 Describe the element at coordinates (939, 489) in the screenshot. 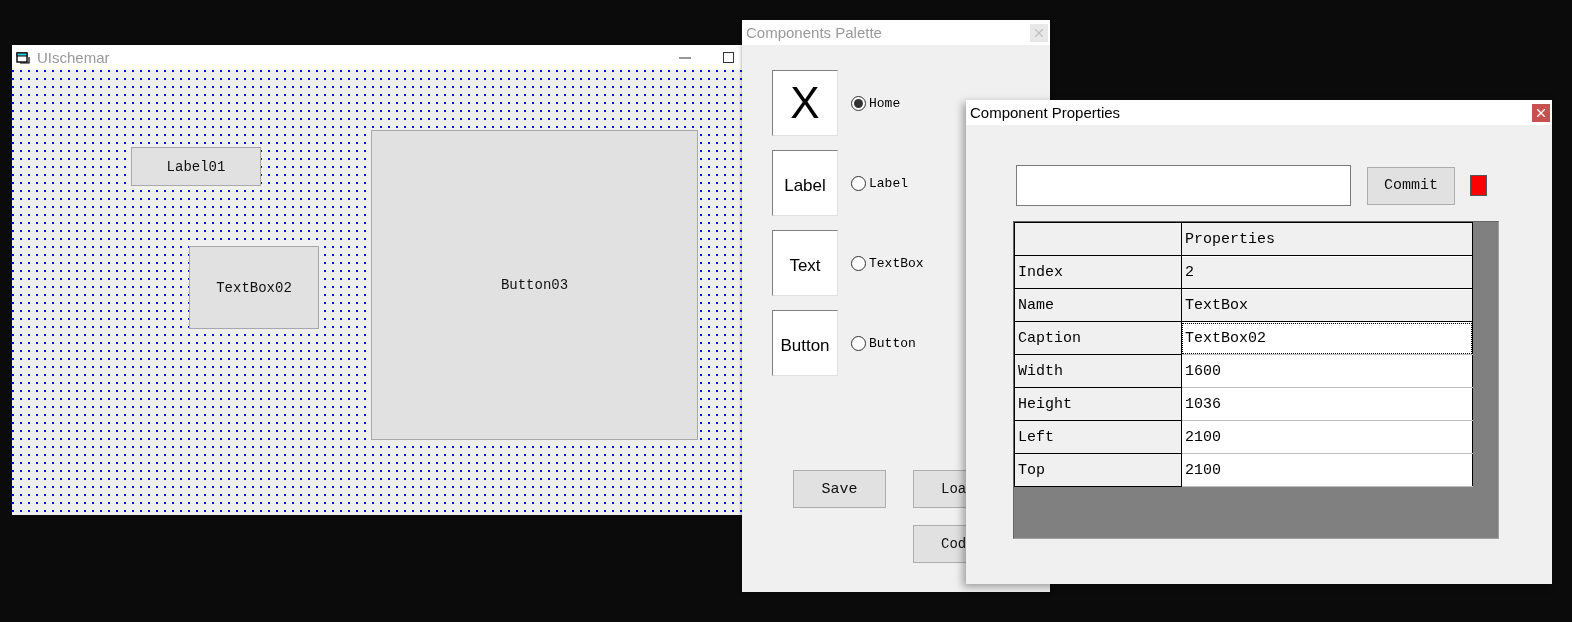

I see `palette-button: Loa` at that location.